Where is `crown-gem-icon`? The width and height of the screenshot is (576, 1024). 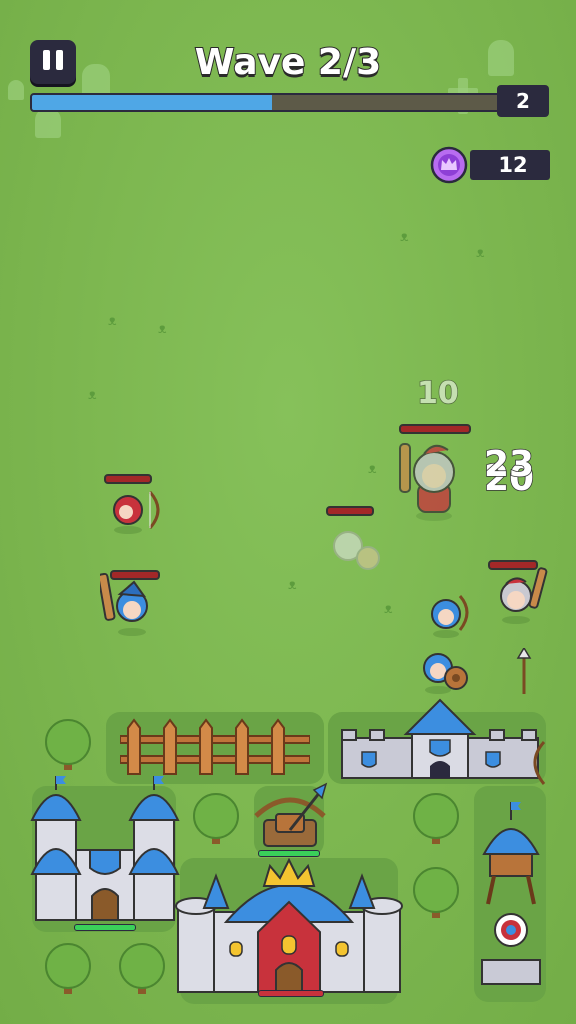
crown-gem-icon is located at coordinates (449, 165).